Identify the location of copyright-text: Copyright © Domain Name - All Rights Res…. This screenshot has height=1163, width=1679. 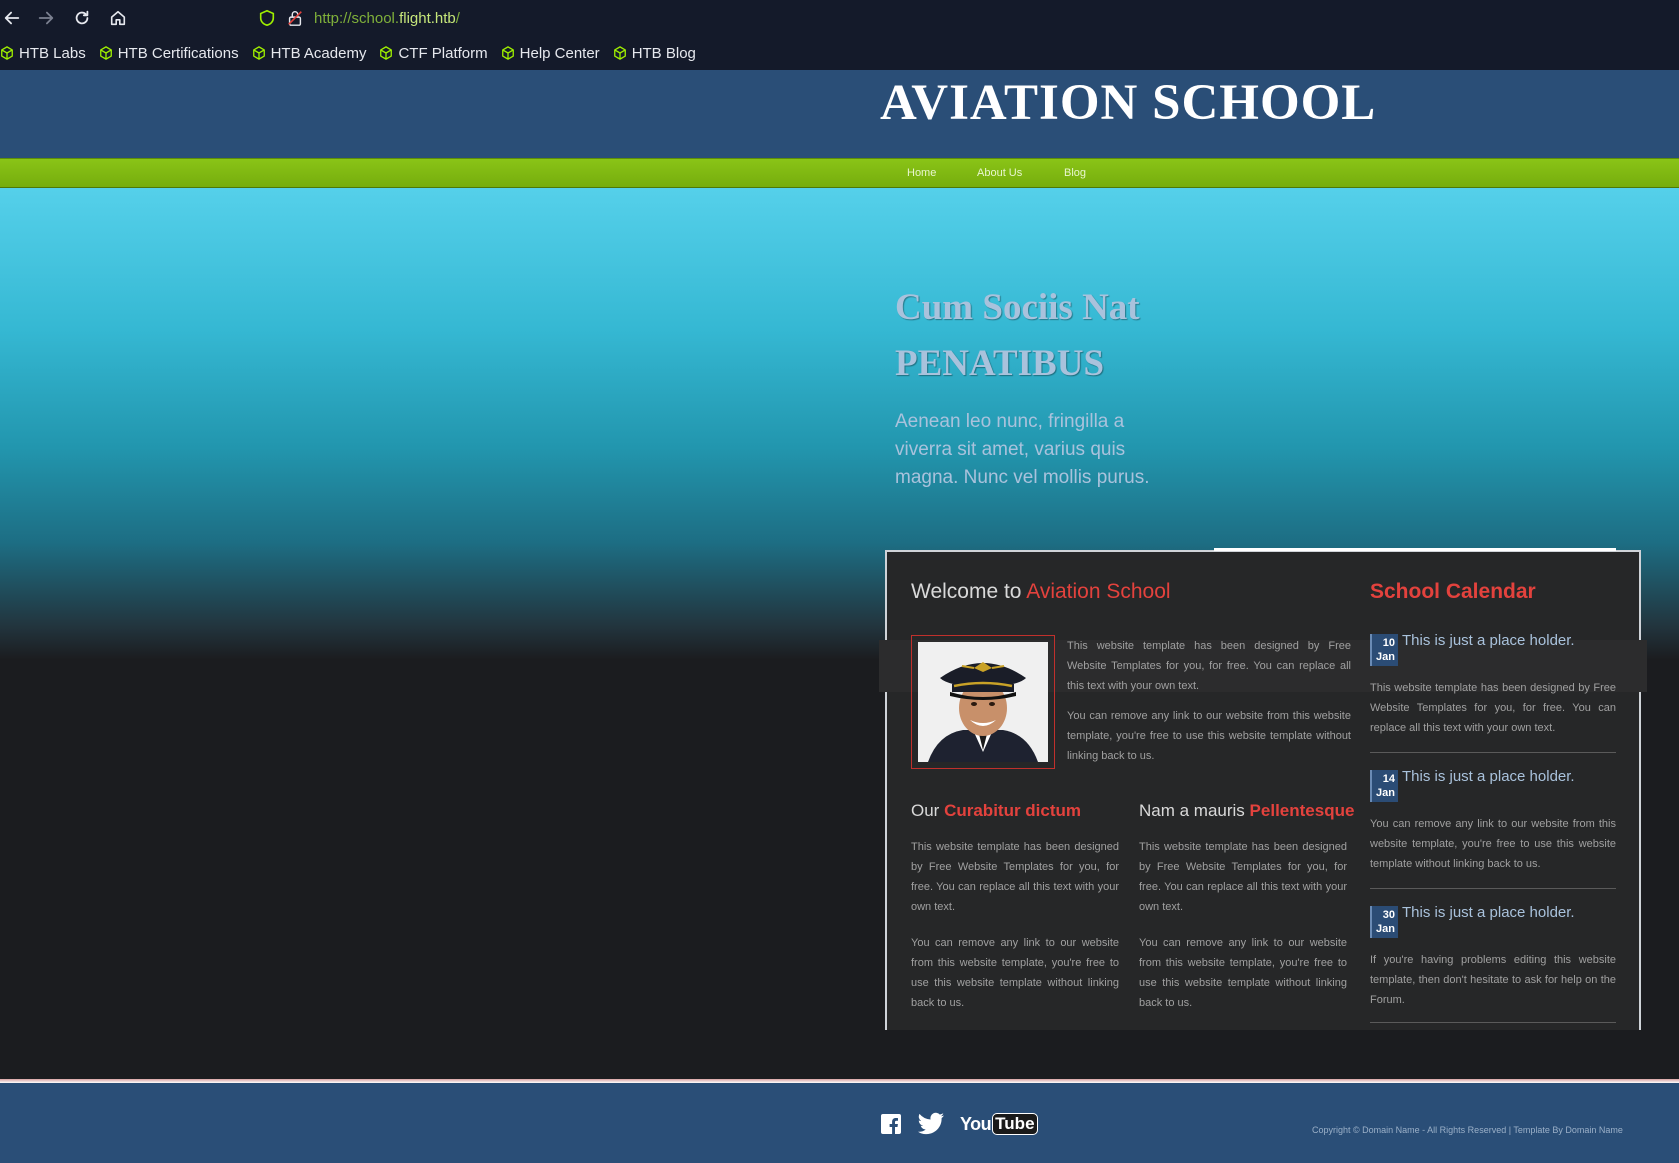
(1467, 1130).